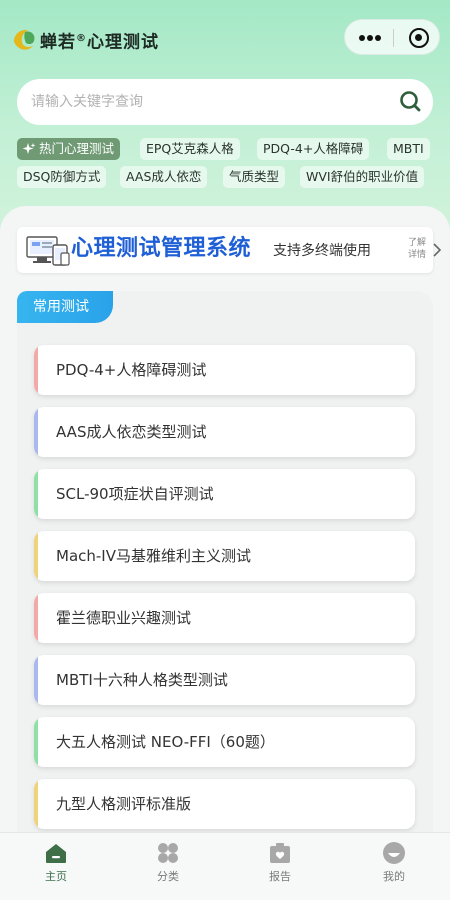 The height and width of the screenshot is (900, 450). I want to click on miniprogram-capsule, so click(392, 37).